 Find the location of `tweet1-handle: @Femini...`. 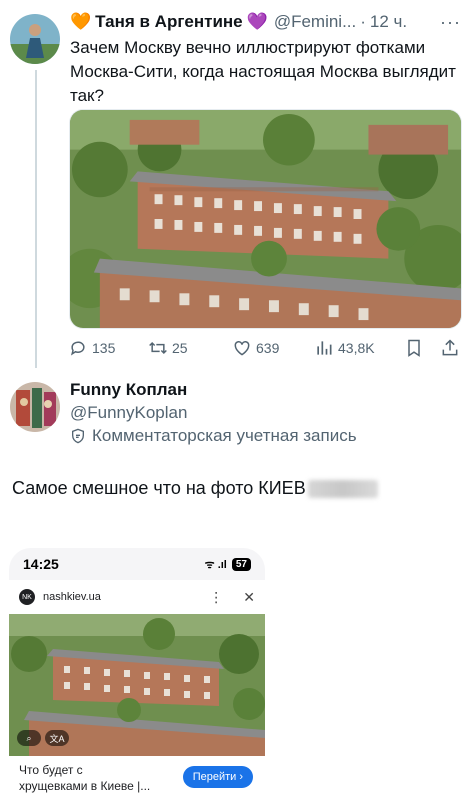

tweet1-handle: @Femini... is located at coordinates (315, 22).